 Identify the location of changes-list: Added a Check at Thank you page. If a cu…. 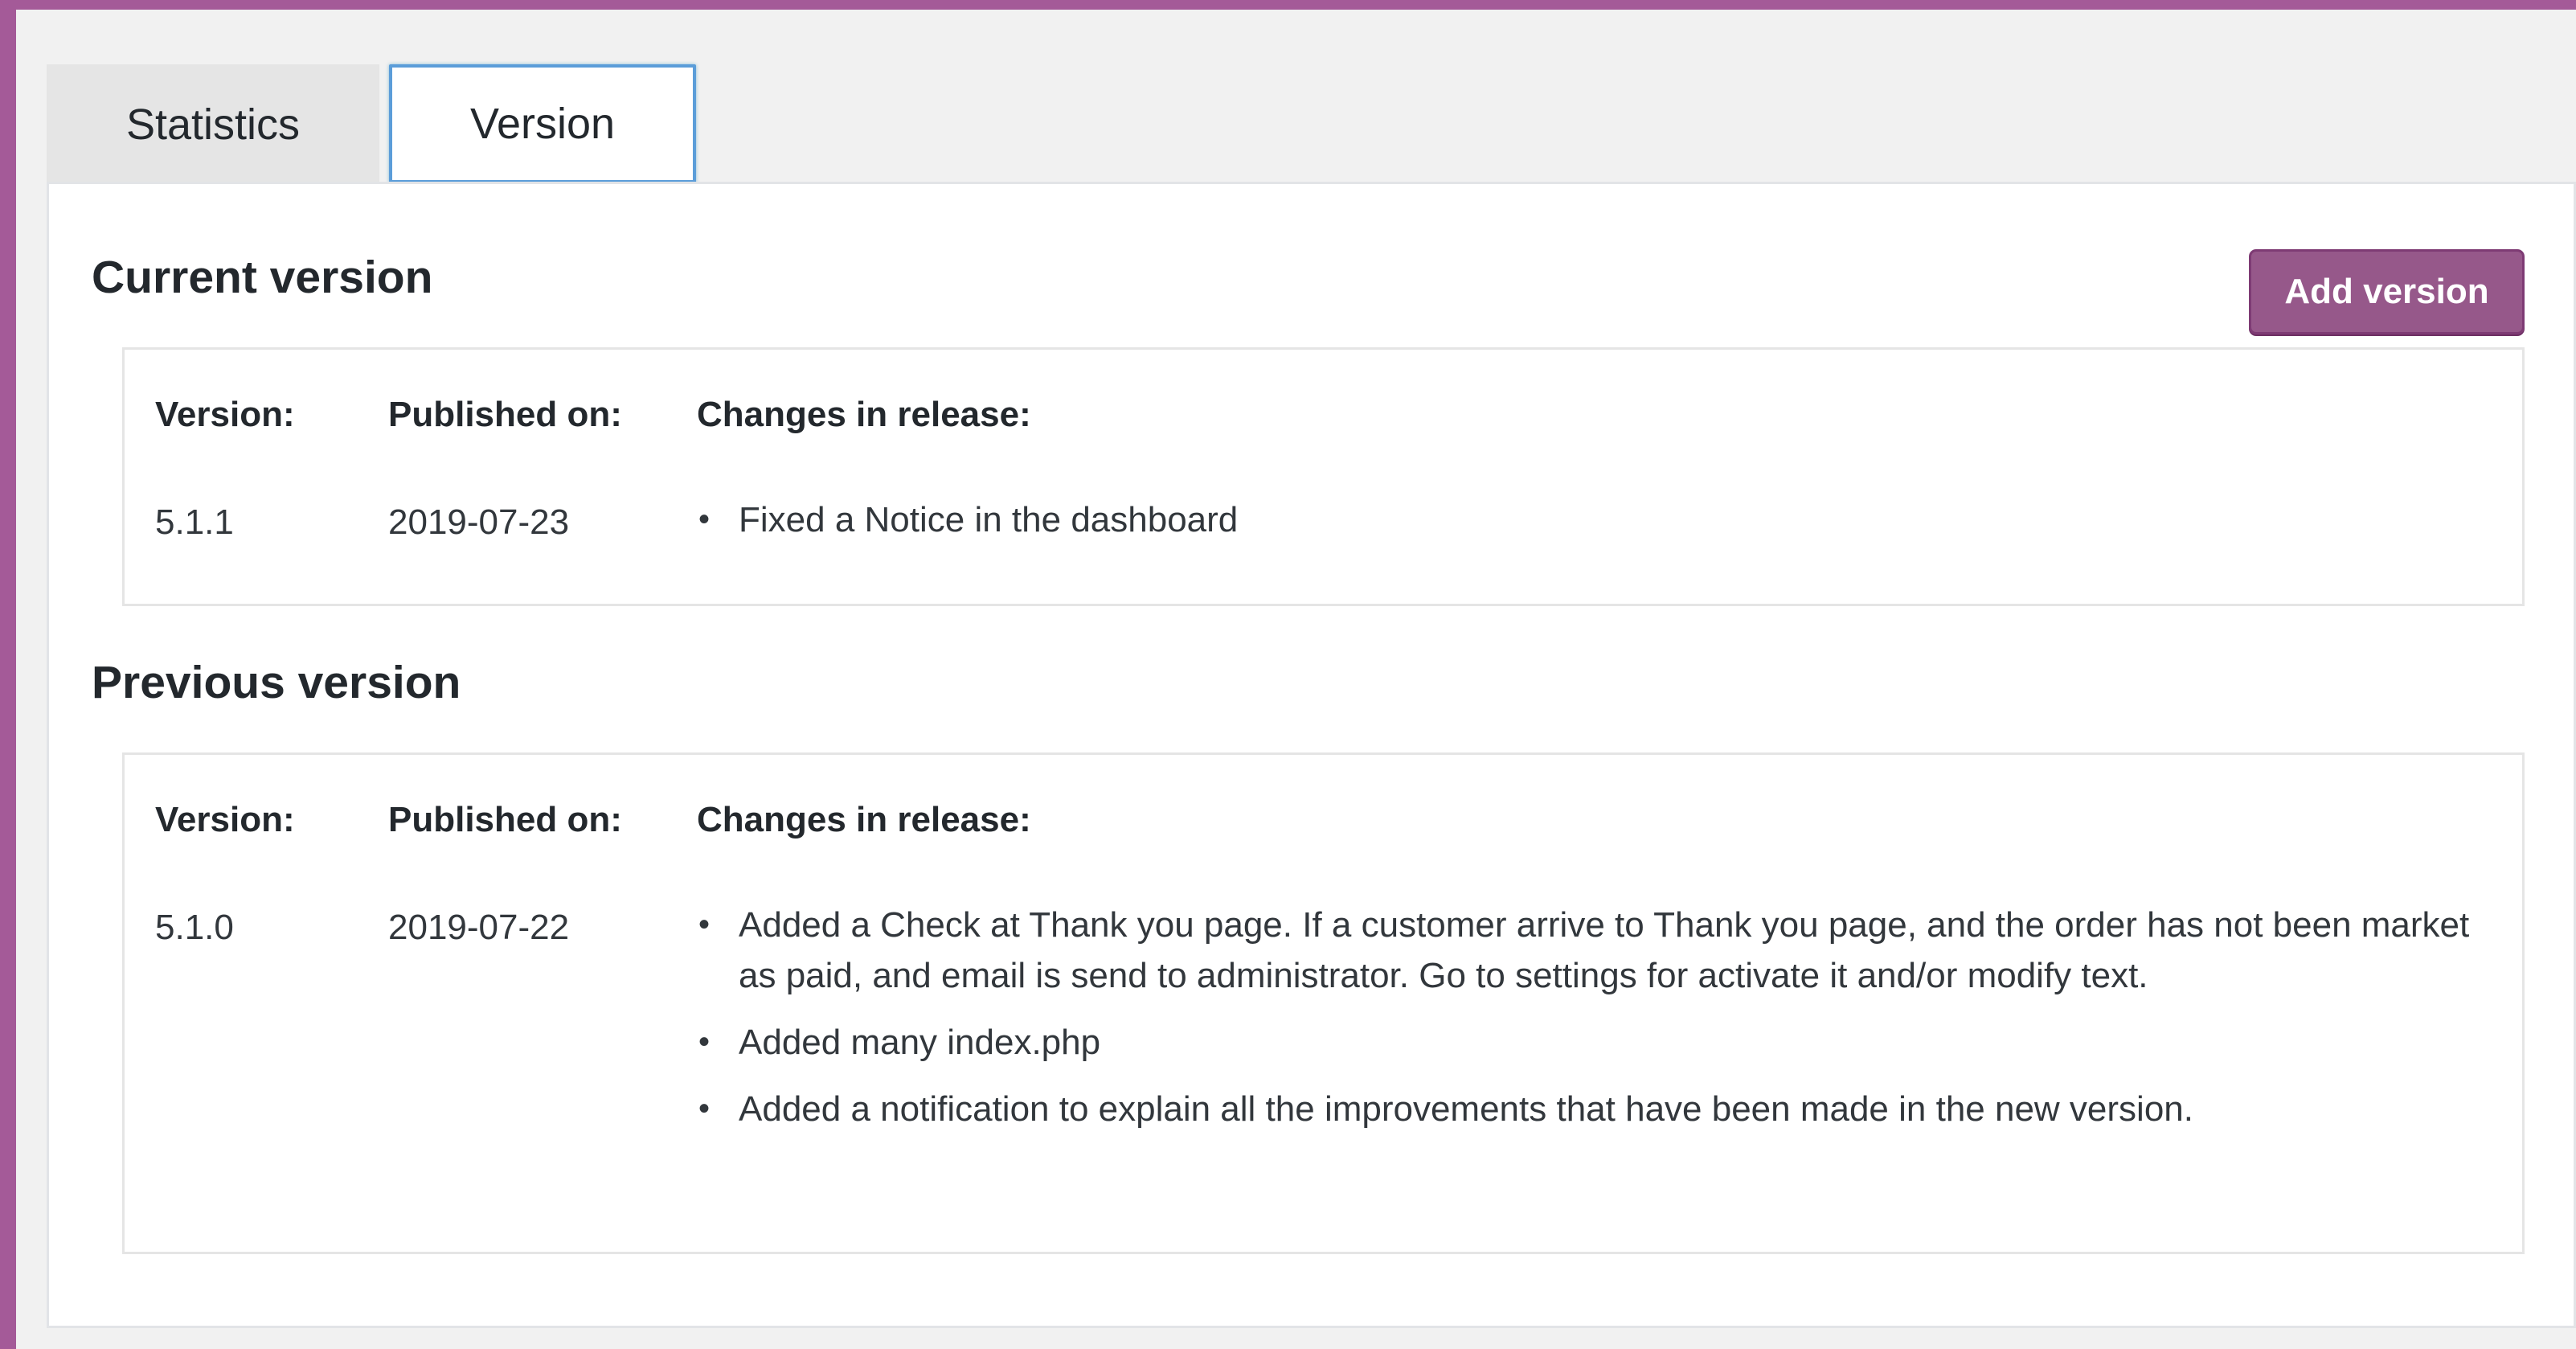
(1589, 1025).